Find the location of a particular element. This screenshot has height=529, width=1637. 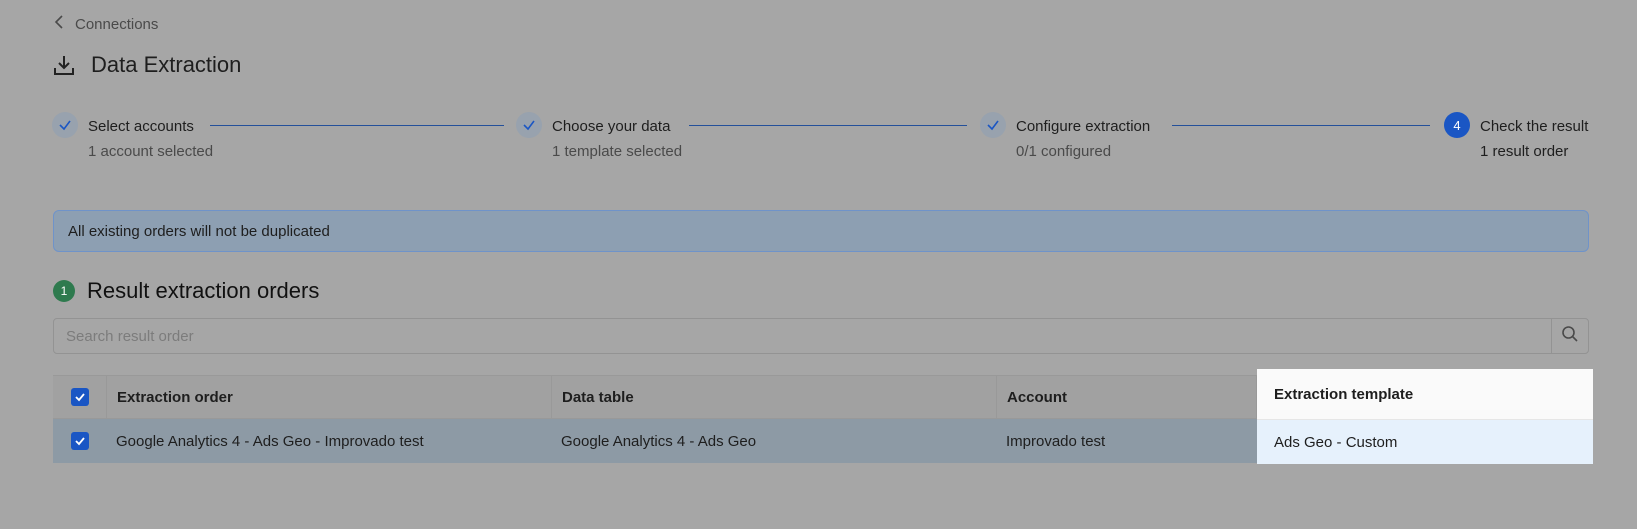

row-checkbox is located at coordinates (79, 441).